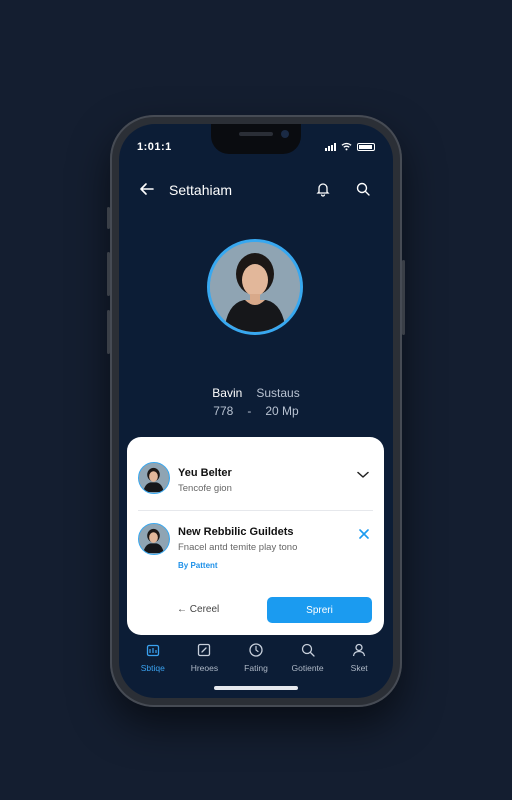 The image size is (512, 800). What do you see at coordinates (204, 668) in the screenshot?
I see `tab-label: Hreoes` at bounding box center [204, 668].